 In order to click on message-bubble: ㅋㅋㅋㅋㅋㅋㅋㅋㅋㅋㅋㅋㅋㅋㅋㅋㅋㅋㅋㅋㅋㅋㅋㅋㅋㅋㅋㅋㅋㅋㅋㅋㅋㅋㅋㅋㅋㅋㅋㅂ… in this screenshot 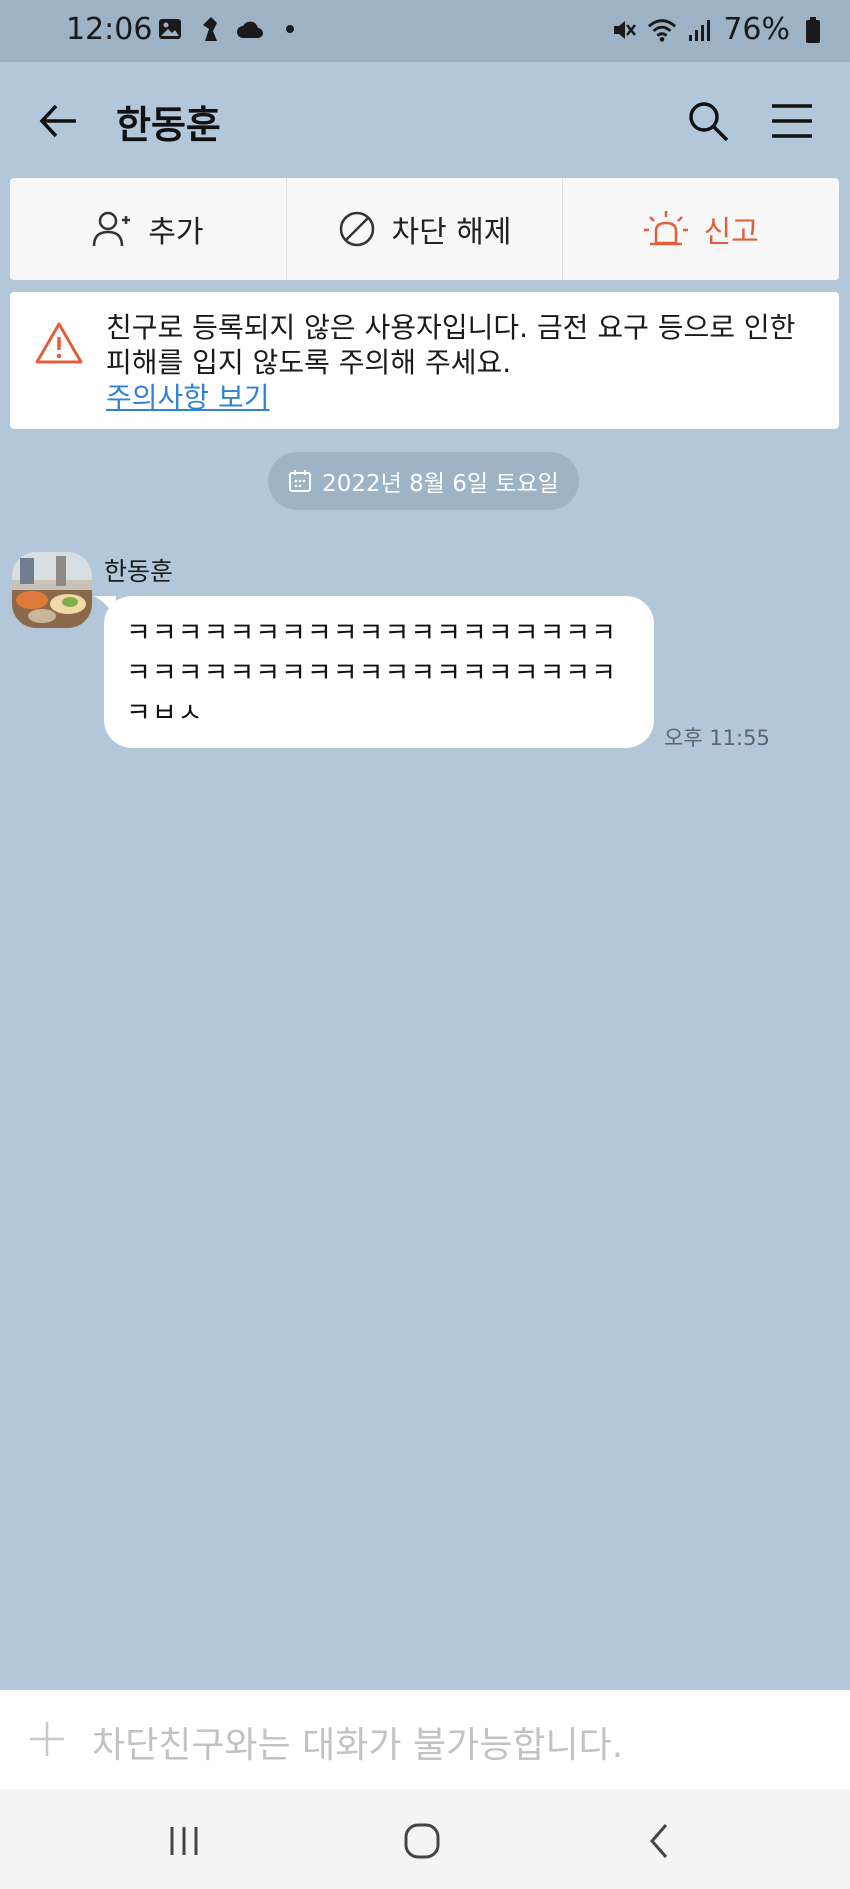, I will do `click(374, 672)`.